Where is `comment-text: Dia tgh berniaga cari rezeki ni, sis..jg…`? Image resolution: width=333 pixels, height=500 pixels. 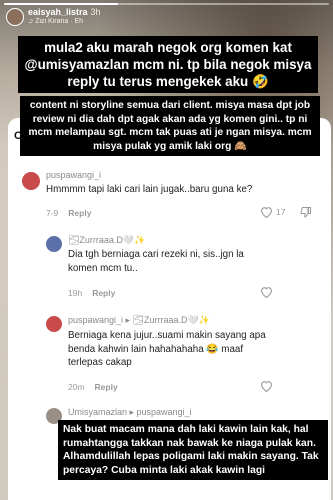
comment-text: Dia tgh berniaga cari rezeki ni, sis..jg… is located at coordinates (156, 261).